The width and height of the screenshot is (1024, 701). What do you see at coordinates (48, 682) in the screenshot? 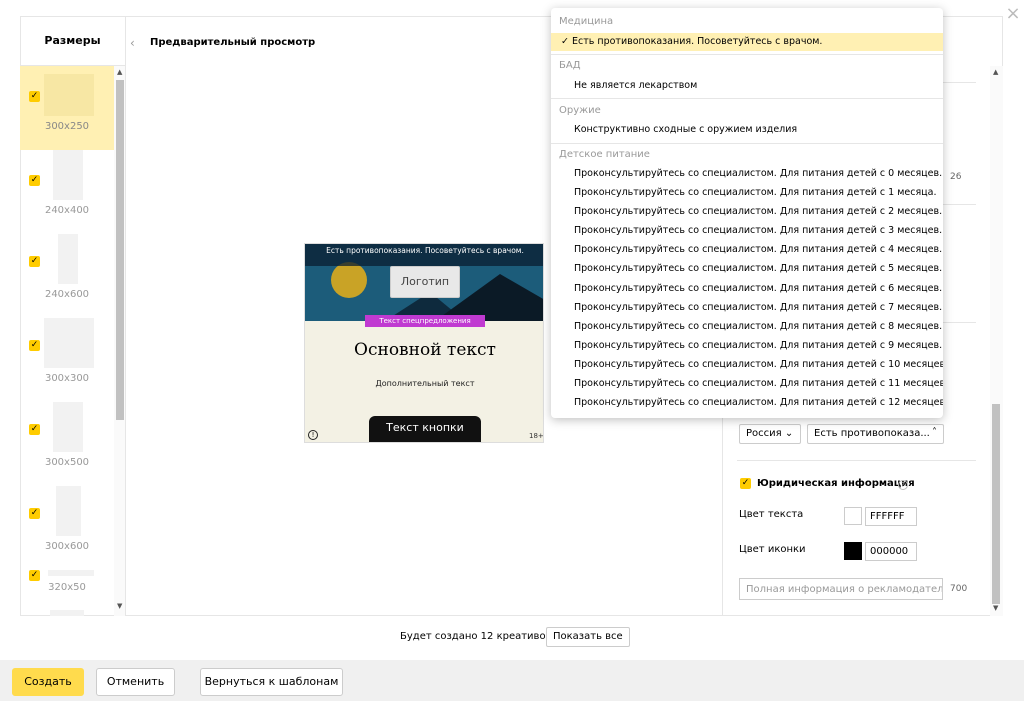
I see `create-button: Создать` at bounding box center [48, 682].